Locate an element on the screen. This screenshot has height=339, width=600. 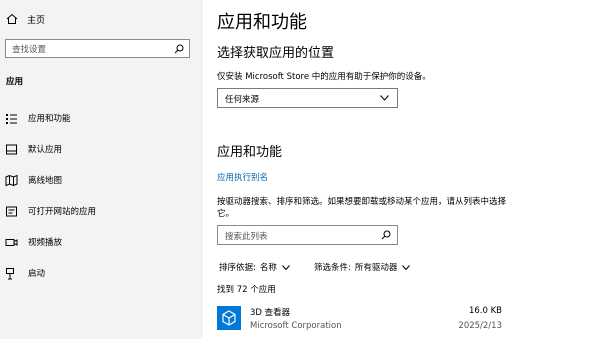
filter-value: 所有驱动器 is located at coordinates (376, 268).